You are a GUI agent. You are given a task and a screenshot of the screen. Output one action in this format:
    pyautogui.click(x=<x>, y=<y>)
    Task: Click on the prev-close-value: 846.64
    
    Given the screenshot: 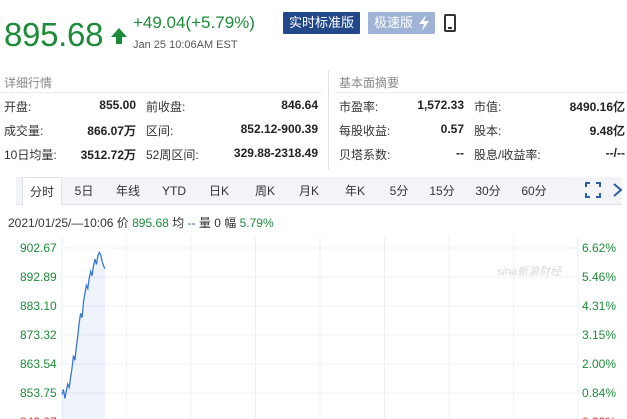 What is the action you would take?
    pyautogui.click(x=299, y=105)
    